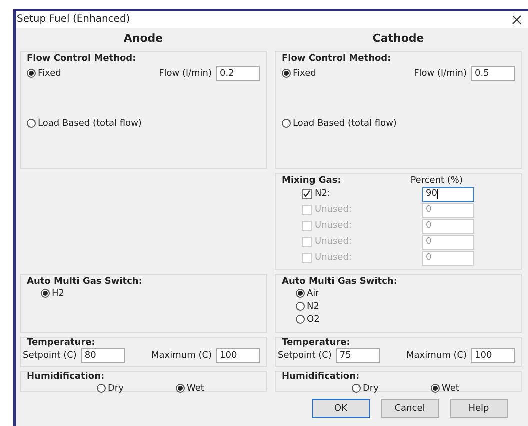 The image size is (528, 426). I want to click on radio-button: O2, so click(308, 319).